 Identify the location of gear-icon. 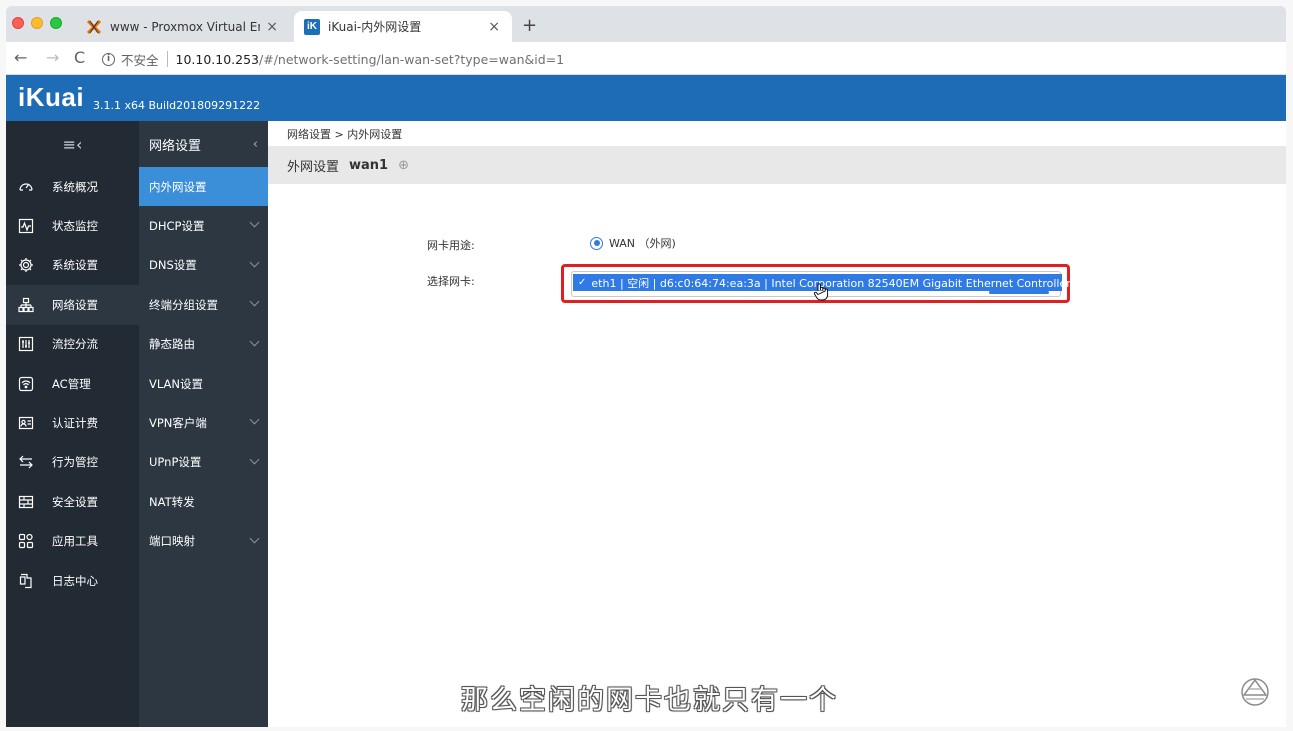
(26, 265).